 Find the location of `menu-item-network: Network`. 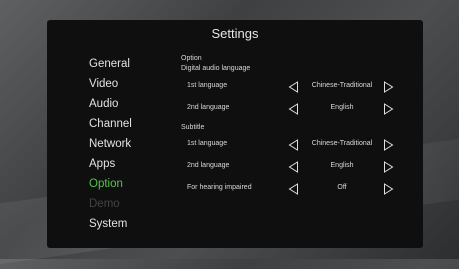

menu-item-network: Network is located at coordinates (110, 144).